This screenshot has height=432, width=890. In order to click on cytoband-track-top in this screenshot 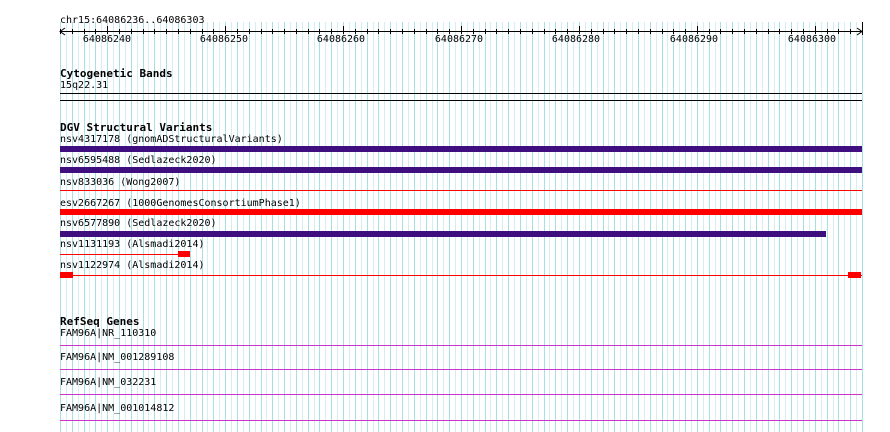, I will do `click(461, 93)`.